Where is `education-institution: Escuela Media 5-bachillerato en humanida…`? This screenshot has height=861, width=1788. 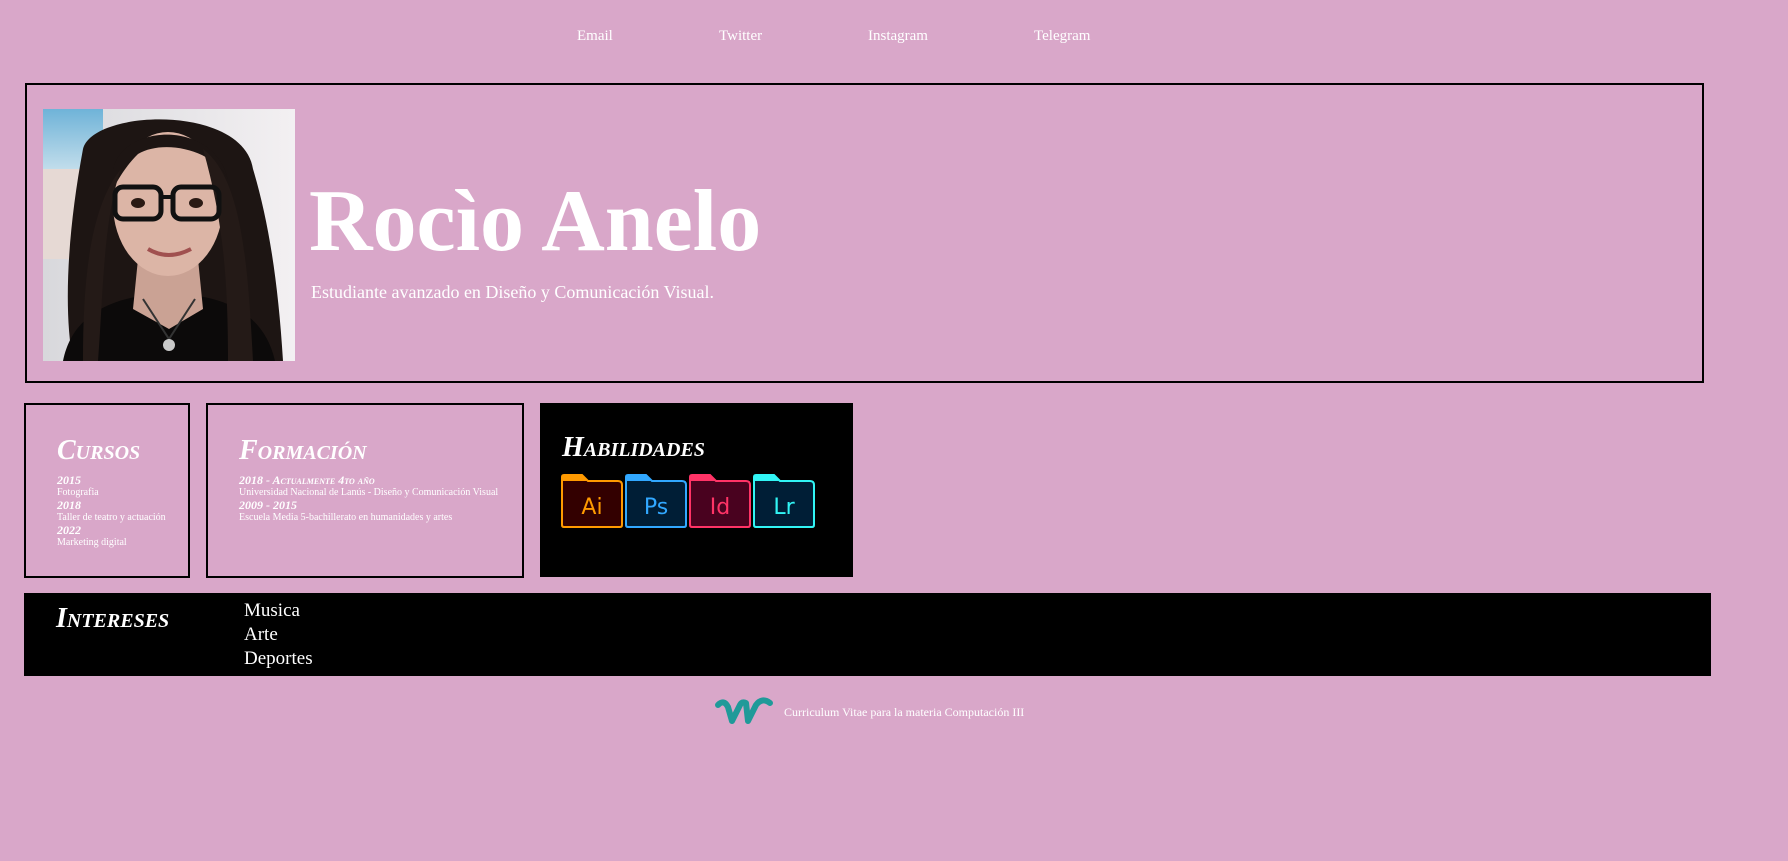 education-institution: Escuela Media 5-bachillerato en humanida… is located at coordinates (346, 517).